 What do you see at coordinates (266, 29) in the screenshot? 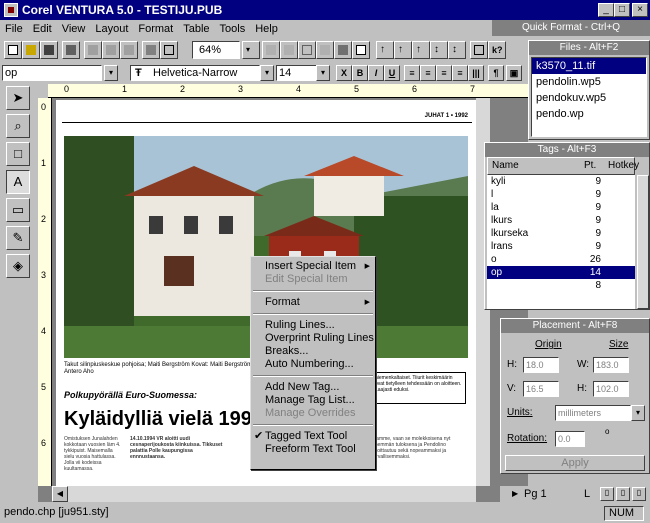
I see `menu-help: Help` at bounding box center [266, 29].